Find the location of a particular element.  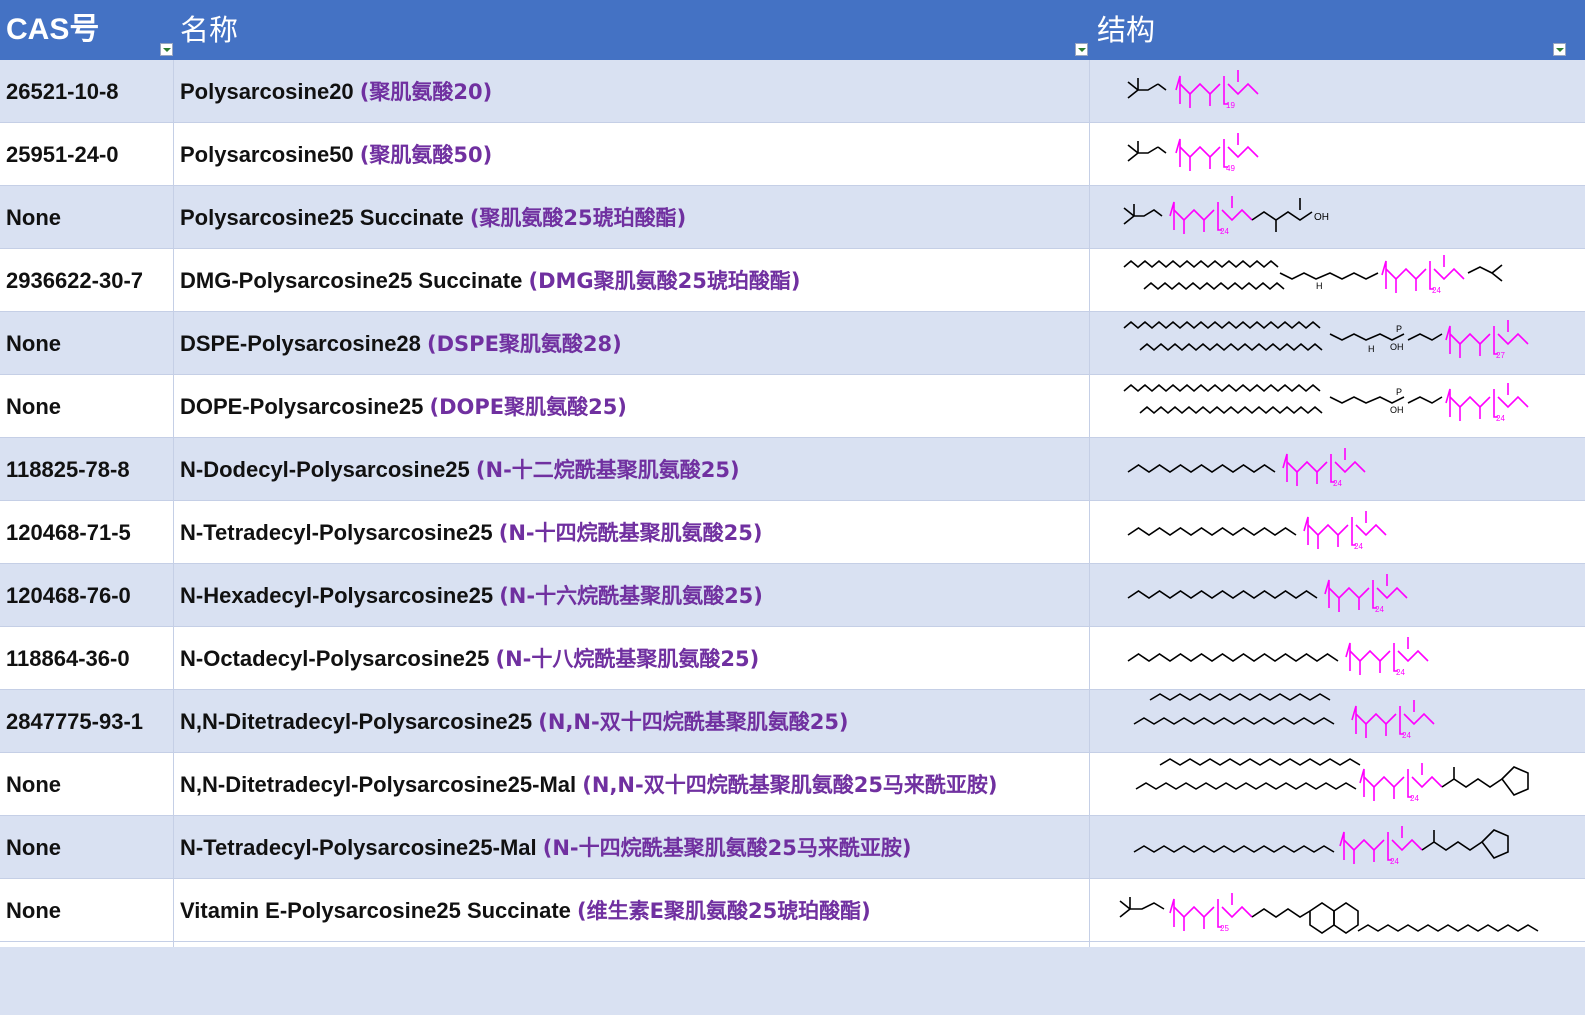

structure-cell: P OH 24 is located at coordinates (1350, 406).